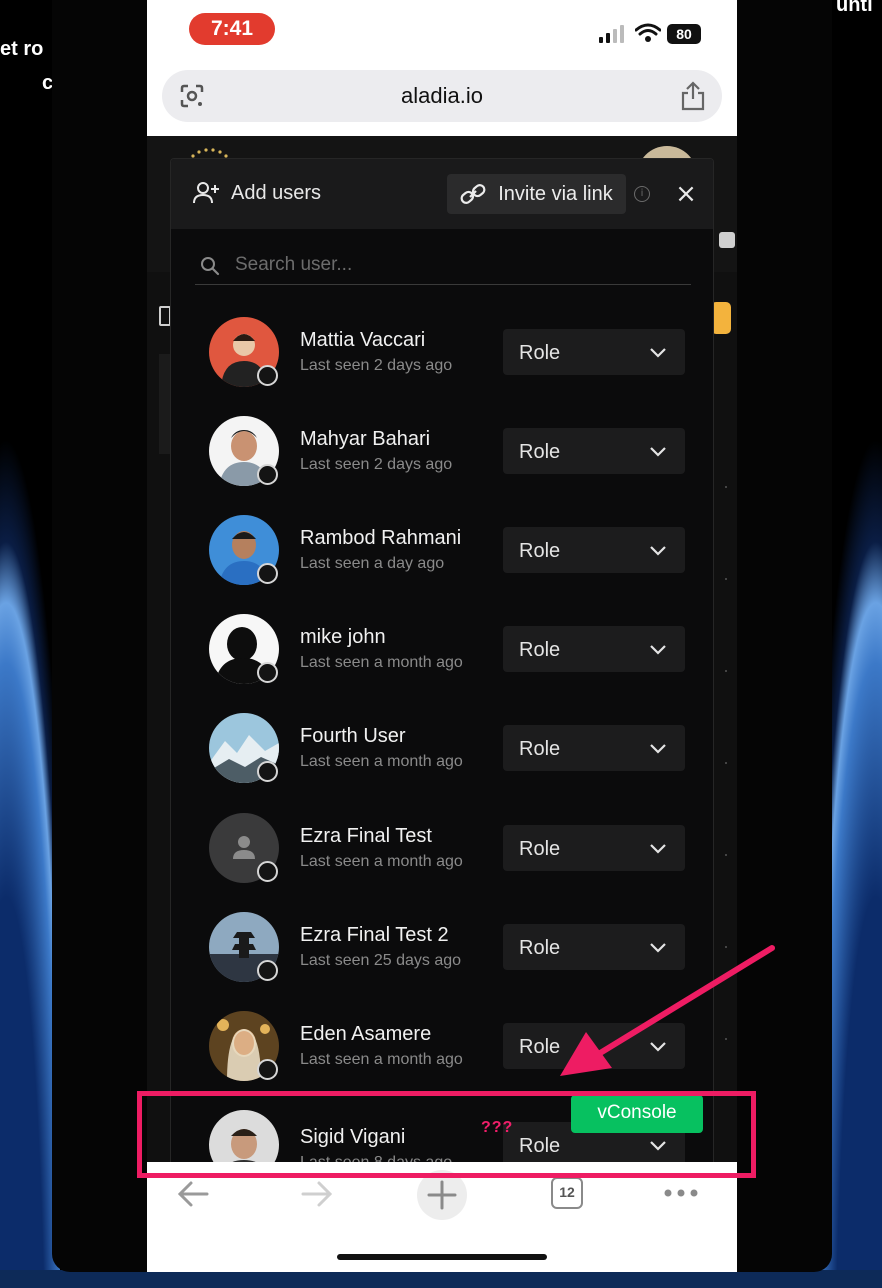 This screenshot has width=882, height=1288. Describe the element at coordinates (372, 563) in the screenshot. I see `last-seen: Last seen a day ago` at that location.